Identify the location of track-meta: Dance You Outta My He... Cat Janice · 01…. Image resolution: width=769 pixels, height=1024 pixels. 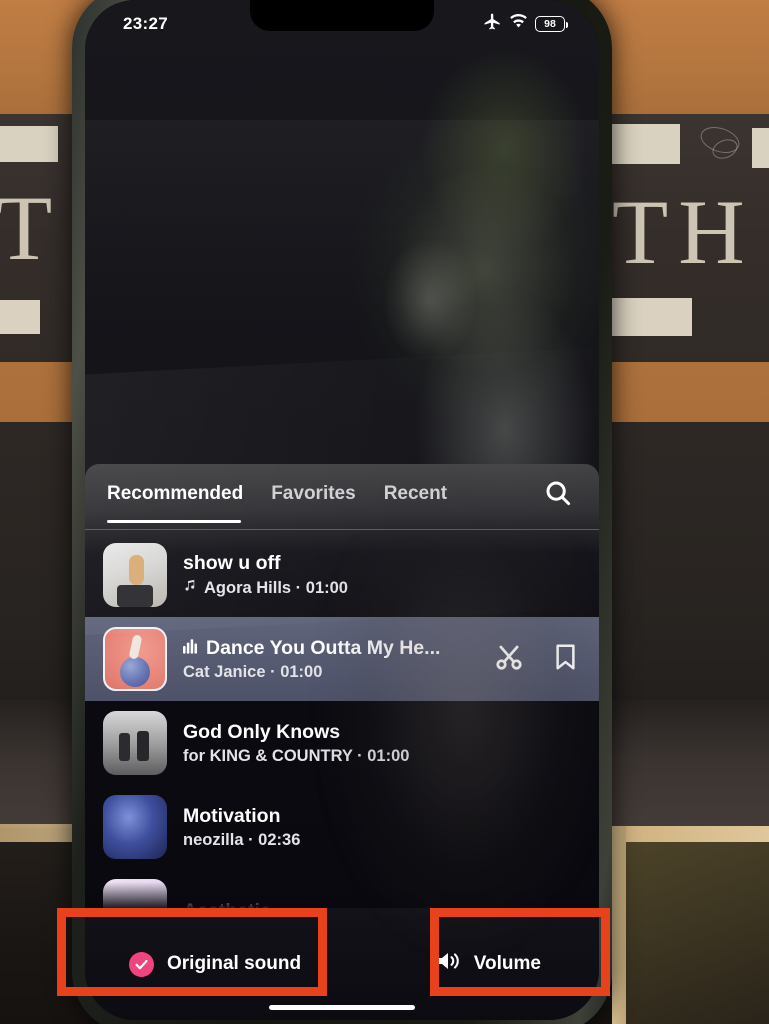
(332, 659).